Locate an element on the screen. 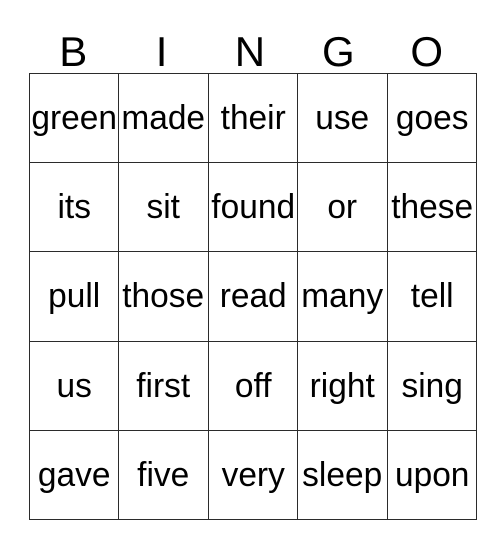 Image resolution: width=500 pixels, height=544 pixels. bingo-cell: first is located at coordinates (163, 385).